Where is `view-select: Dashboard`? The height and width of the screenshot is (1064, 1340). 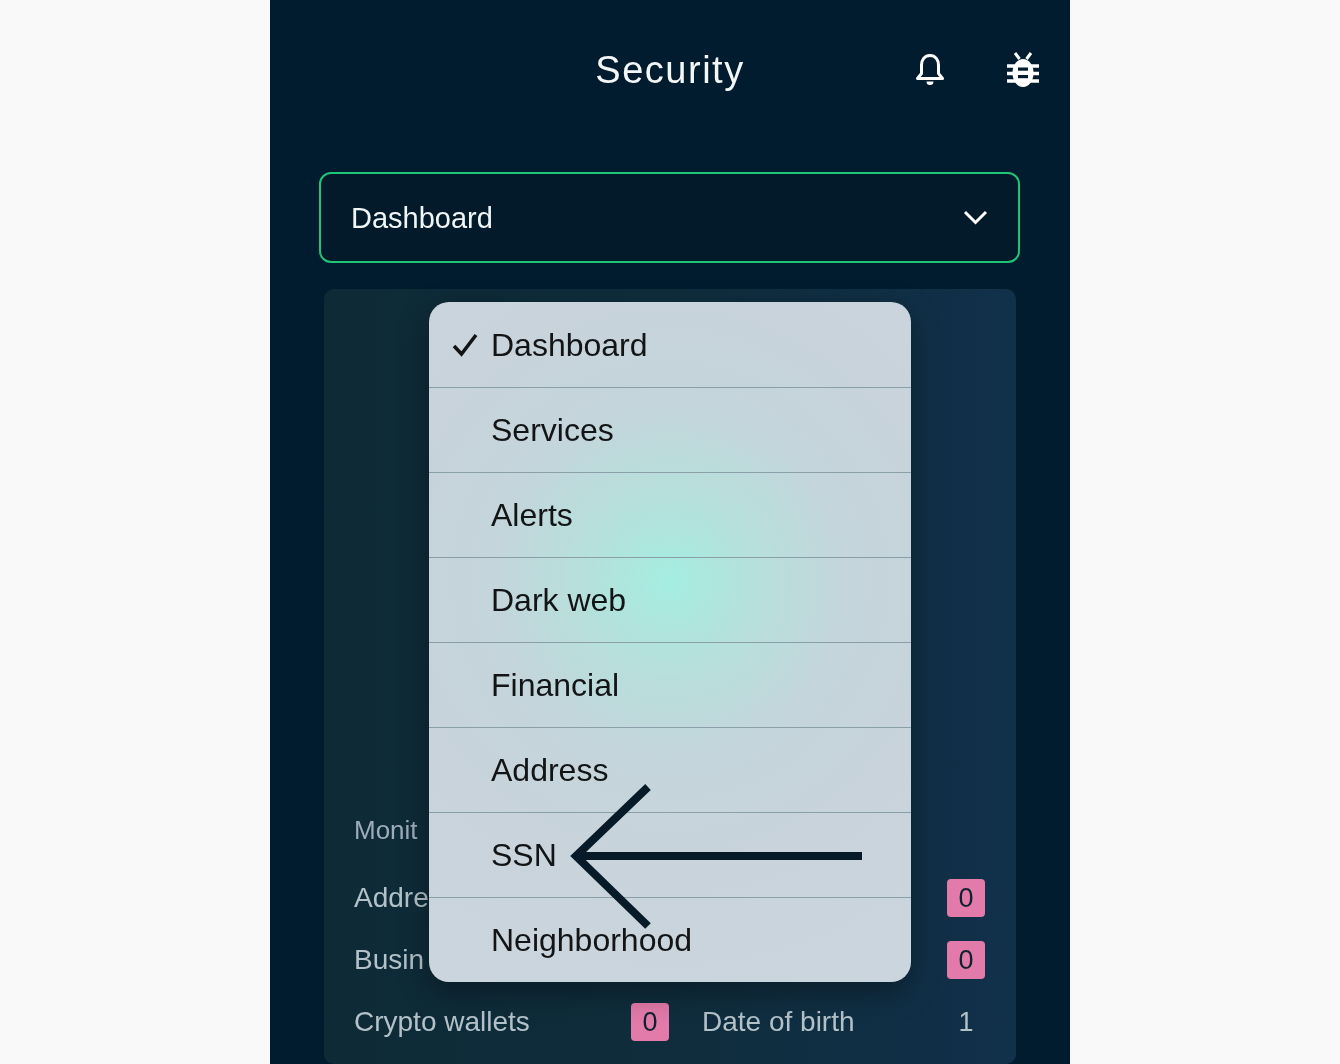
view-select: Dashboard is located at coordinates (669, 217).